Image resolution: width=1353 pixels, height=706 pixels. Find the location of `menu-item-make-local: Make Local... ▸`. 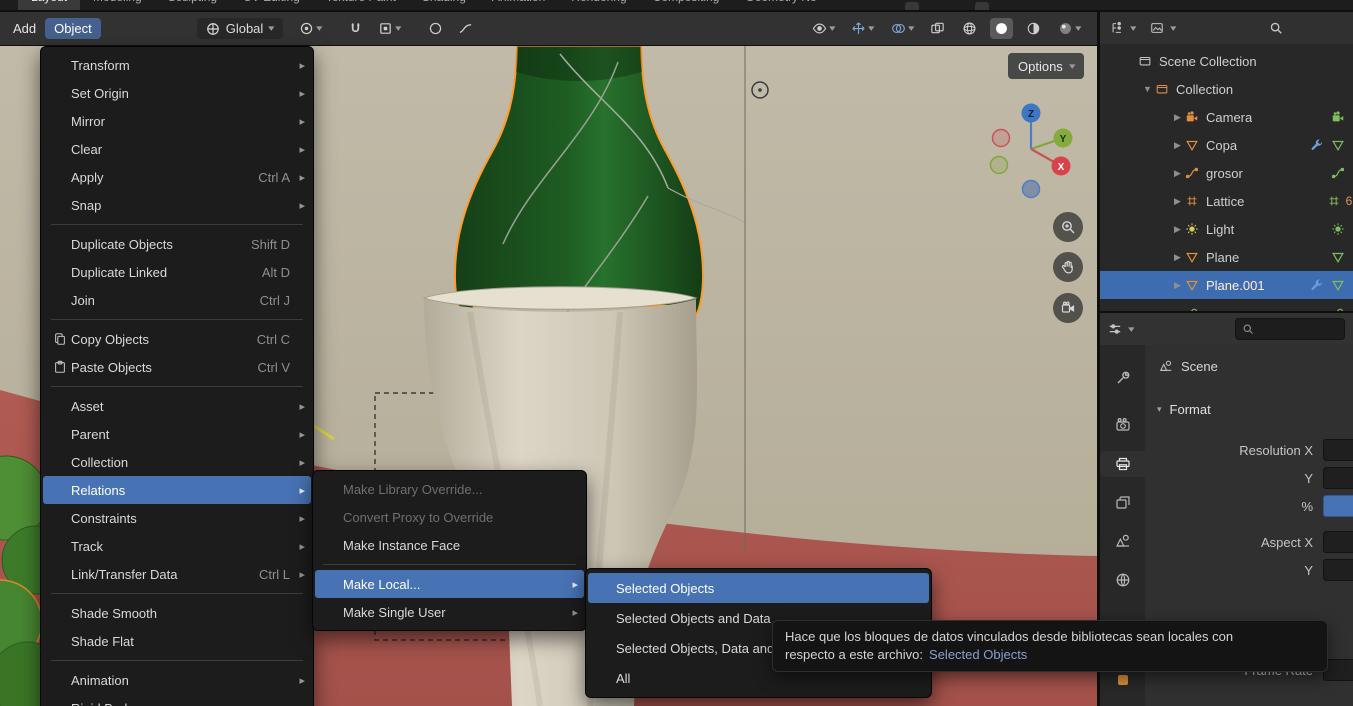

menu-item-make-local: Make Local... ▸ is located at coordinates (449, 584).